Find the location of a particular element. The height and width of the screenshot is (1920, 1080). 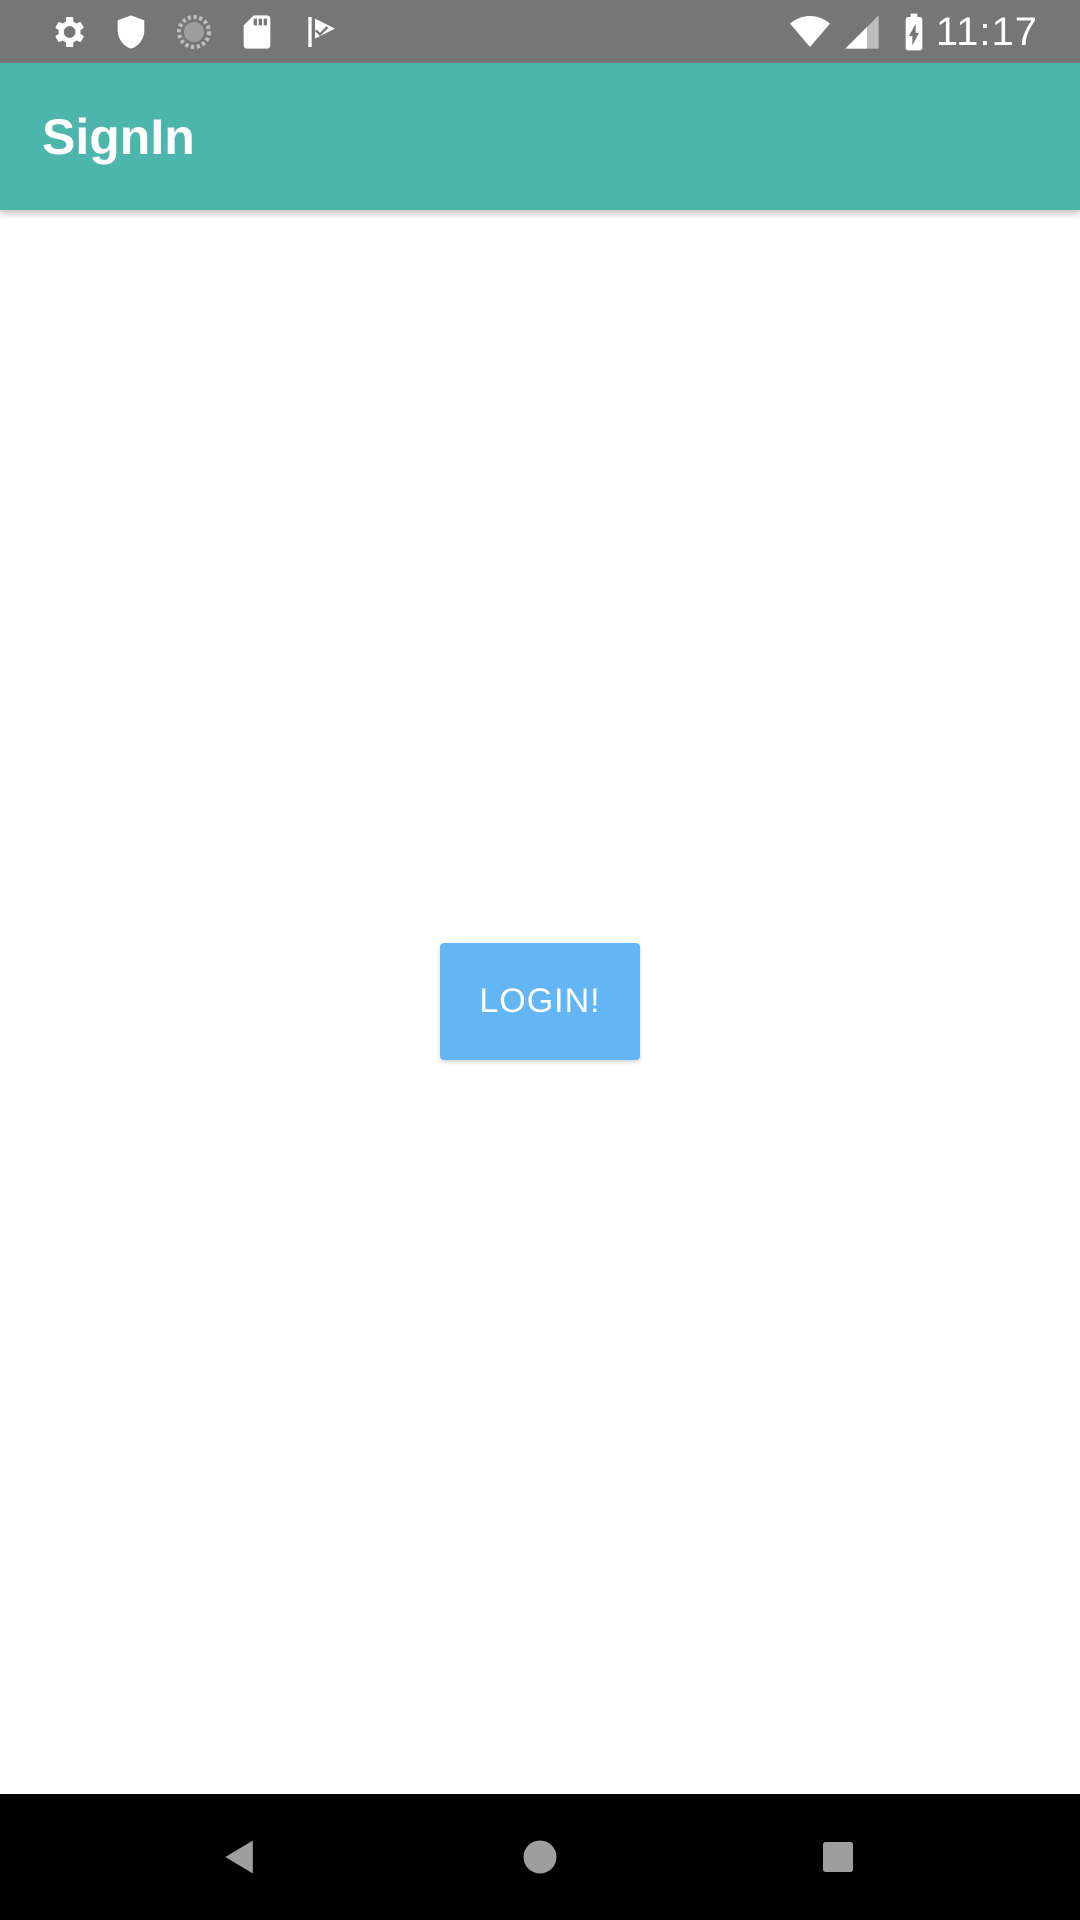

navigation-bar is located at coordinates (540, 1857).